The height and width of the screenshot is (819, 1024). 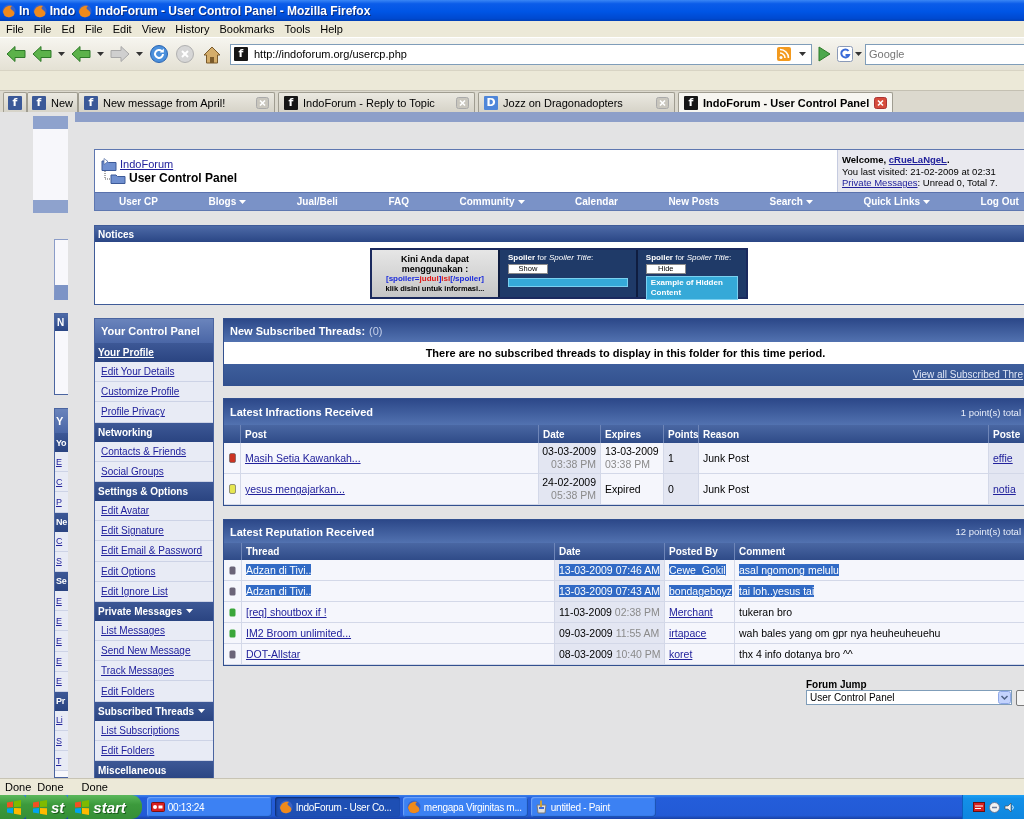 What do you see at coordinates (297, 29) in the screenshot?
I see `menu-item: Tools` at bounding box center [297, 29].